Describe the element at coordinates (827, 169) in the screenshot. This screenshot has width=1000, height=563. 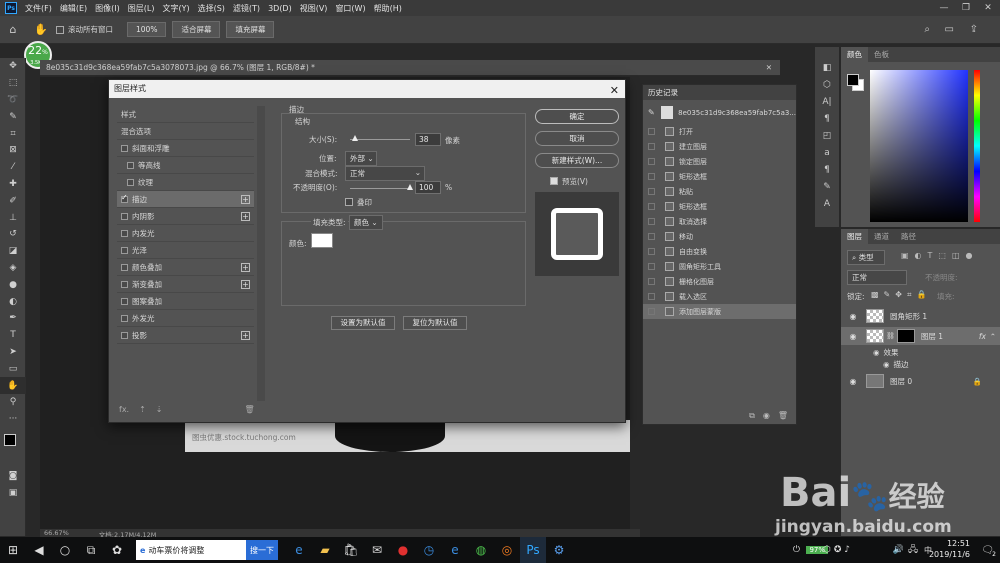
I see `paragraph-styles-icon: ¶` at that location.